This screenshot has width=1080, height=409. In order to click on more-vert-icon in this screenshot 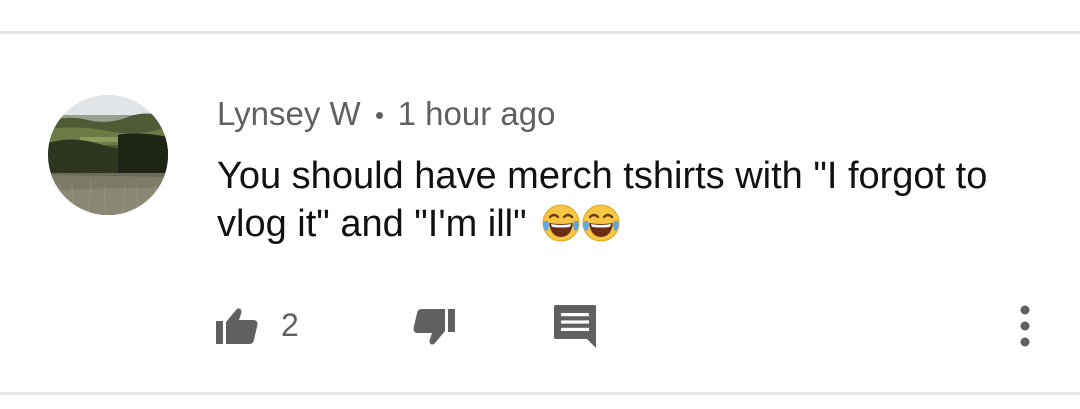, I will do `click(1025, 326)`.